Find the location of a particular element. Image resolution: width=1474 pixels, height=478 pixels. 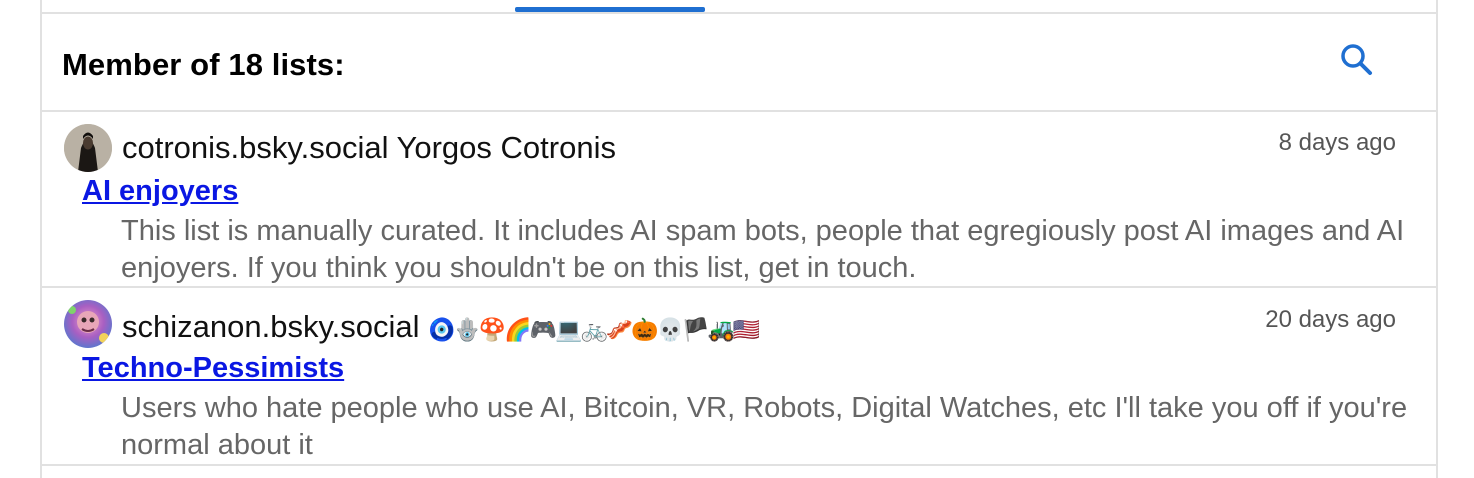

active-tab-indicator is located at coordinates (610, 9).